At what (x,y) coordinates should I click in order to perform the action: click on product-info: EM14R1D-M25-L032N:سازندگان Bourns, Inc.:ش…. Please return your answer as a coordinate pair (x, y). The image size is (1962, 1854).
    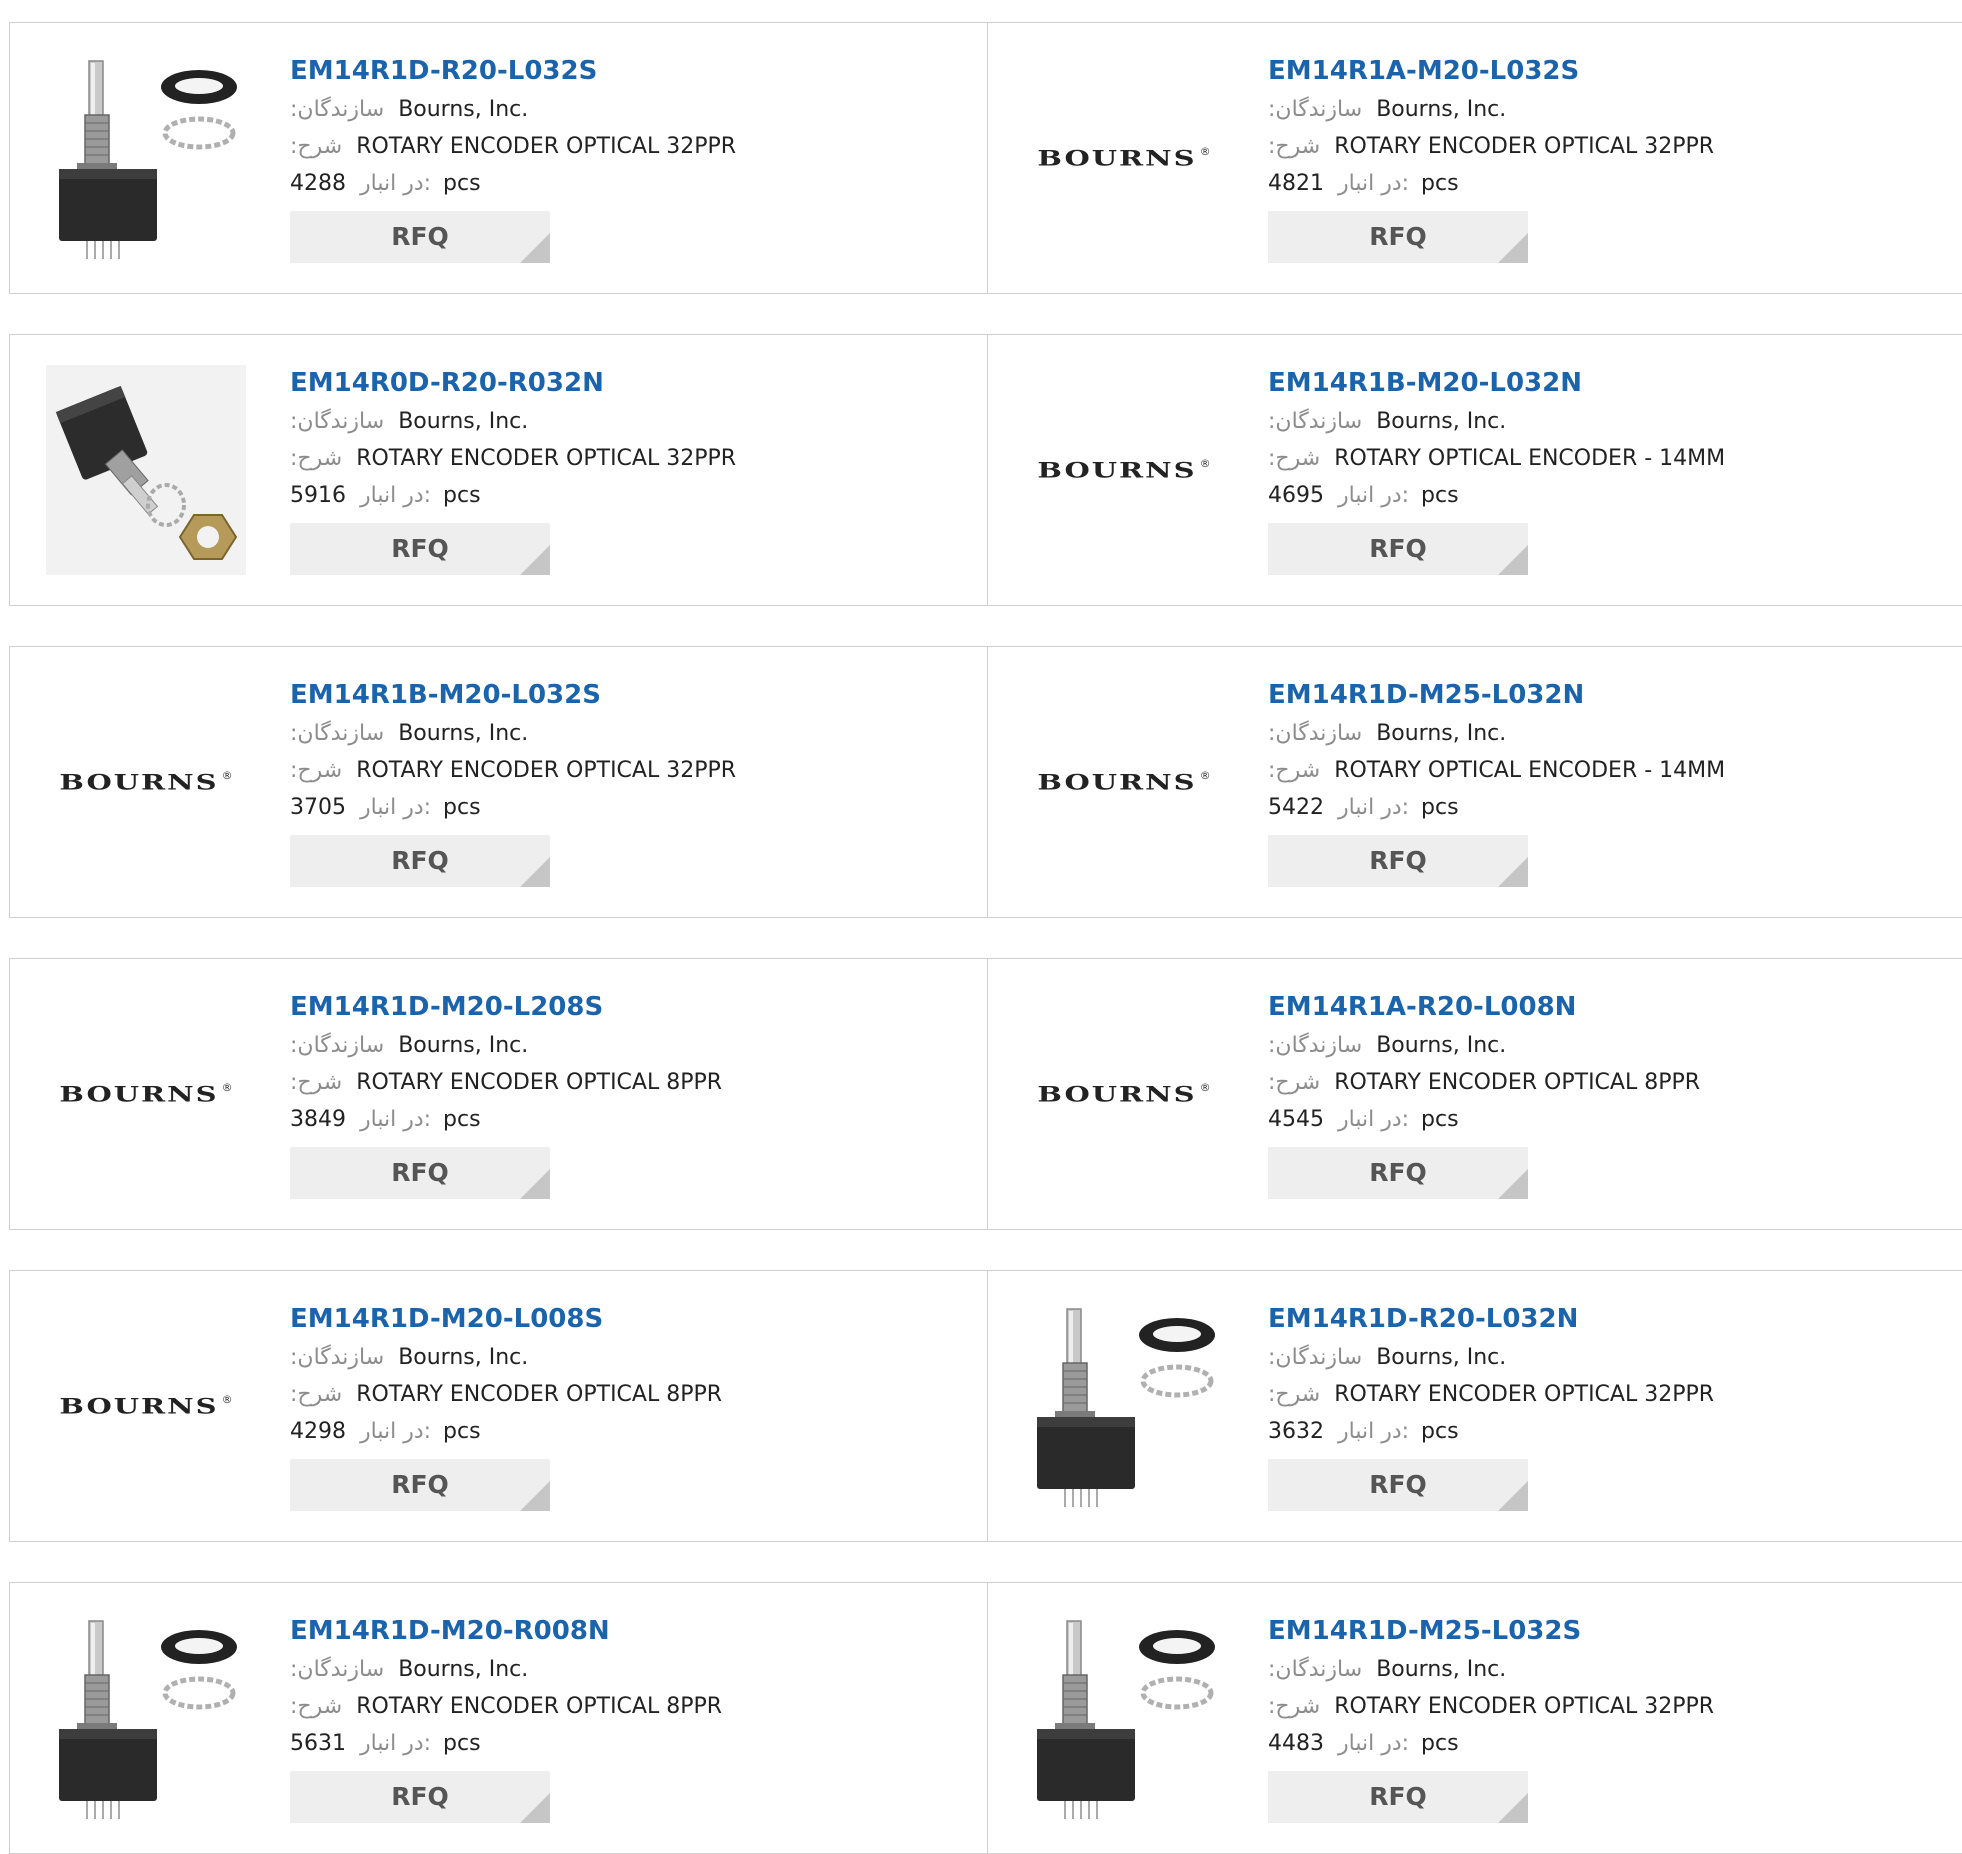
    Looking at the image, I should click on (1496, 781).